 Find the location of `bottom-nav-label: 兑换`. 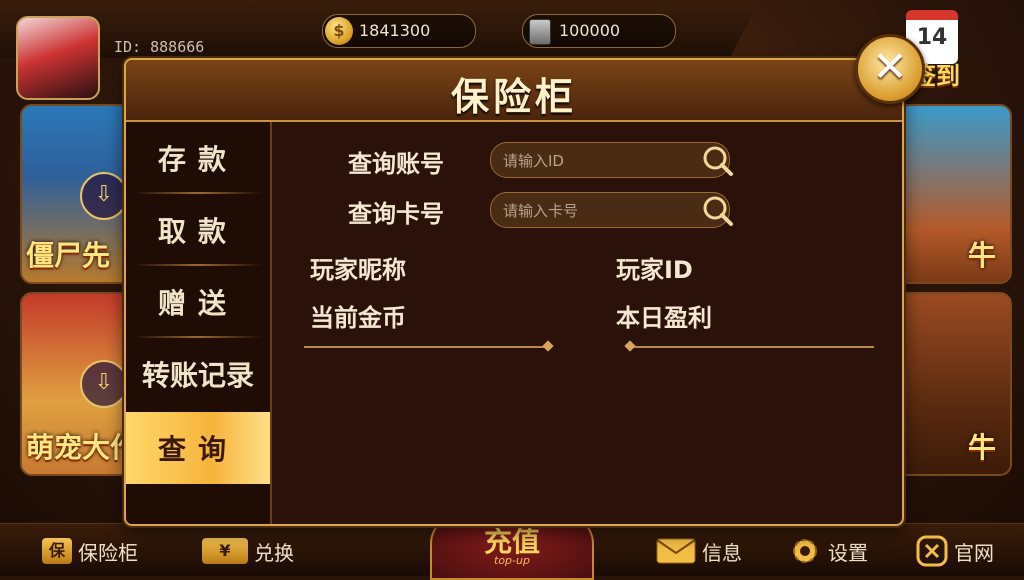

bottom-nav-label: 兑换 is located at coordinates (274, 552).